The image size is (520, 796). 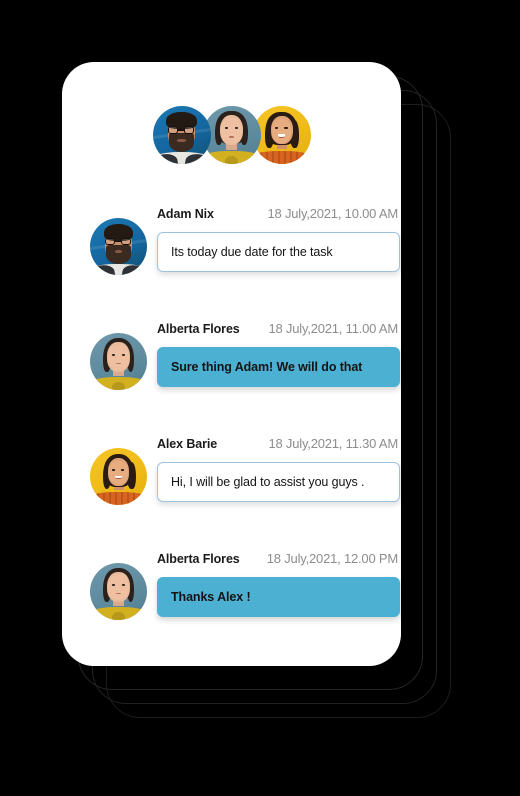 I want to click on message-timestamp: 18 July,2021, 11.30 AM, so click(x=333, y=443).